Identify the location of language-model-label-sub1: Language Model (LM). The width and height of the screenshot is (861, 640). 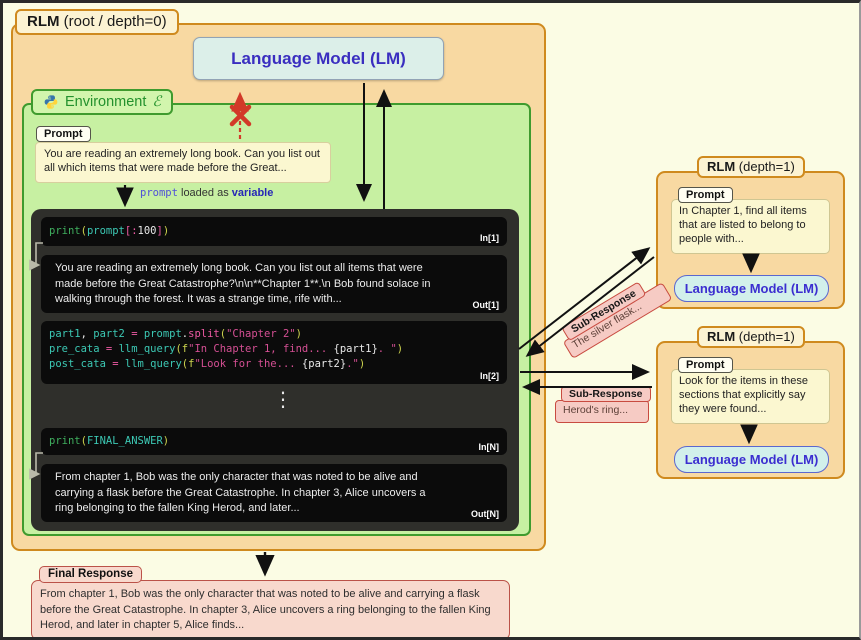
(751, 288).